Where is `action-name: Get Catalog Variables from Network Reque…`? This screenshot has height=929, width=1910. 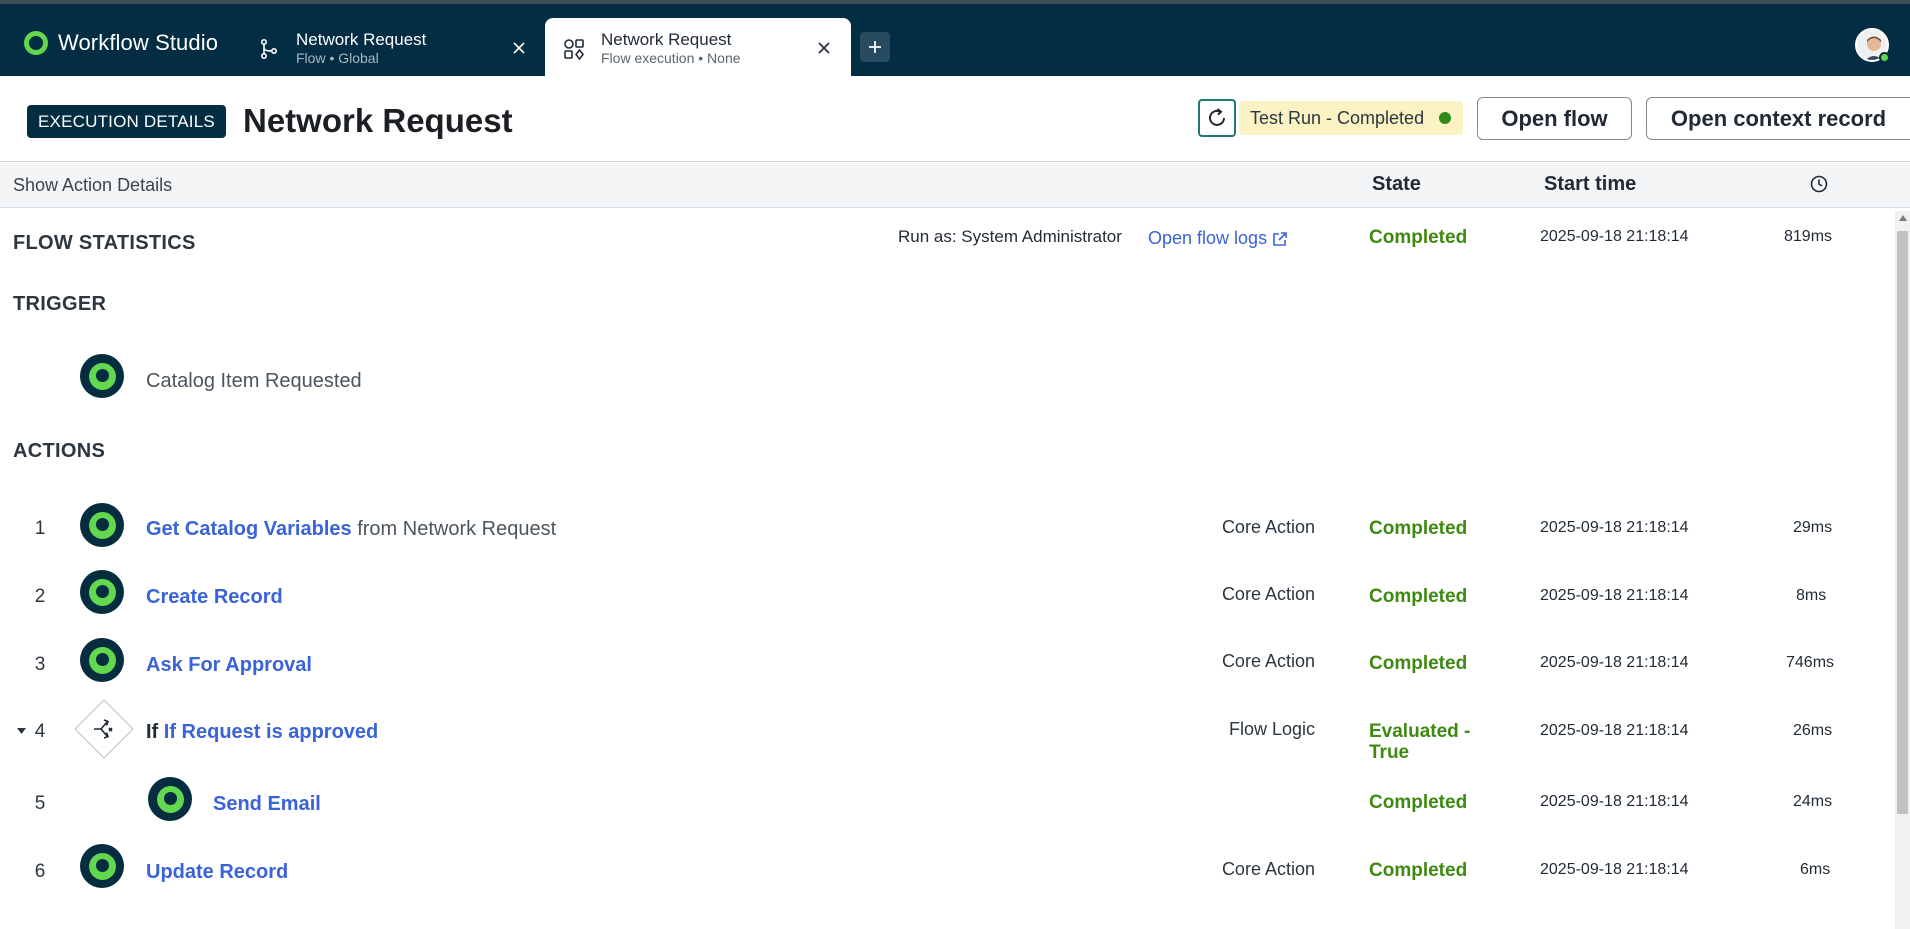 action-name: Get Catalog Variables from Network Reque… is located at coordinates (351, 529).